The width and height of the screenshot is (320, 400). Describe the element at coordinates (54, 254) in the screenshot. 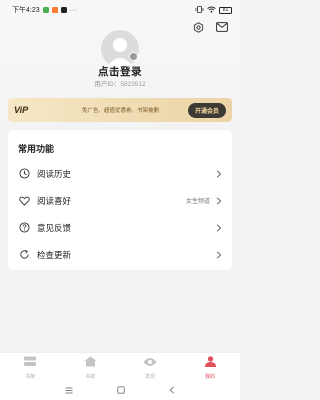

I see `menu-item-label: 检查更新` at that location.